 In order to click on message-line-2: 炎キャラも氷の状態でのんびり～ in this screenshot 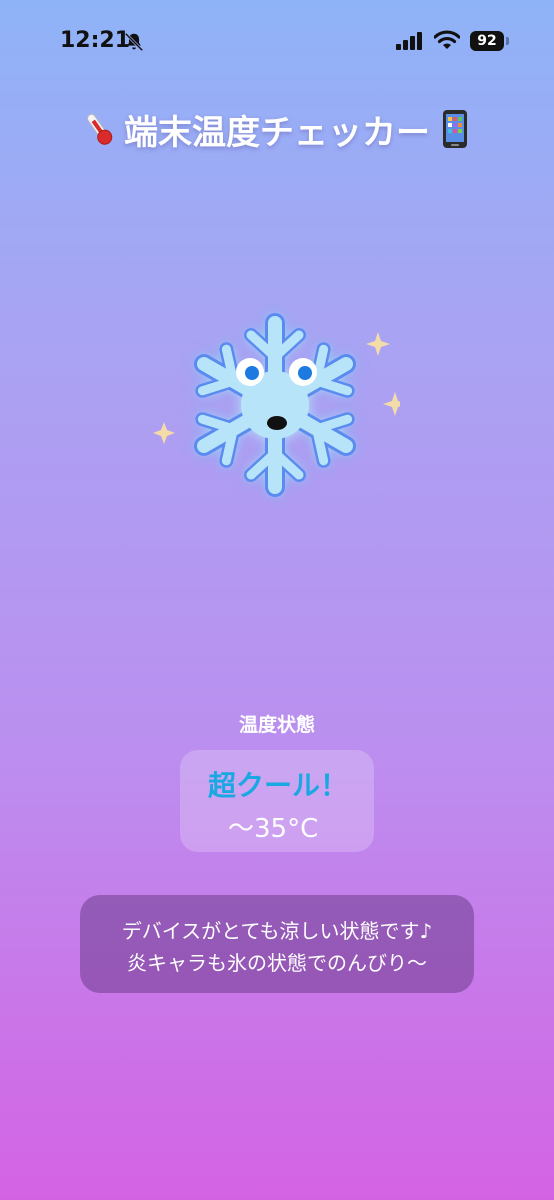, I will do `click(277, 963)`.